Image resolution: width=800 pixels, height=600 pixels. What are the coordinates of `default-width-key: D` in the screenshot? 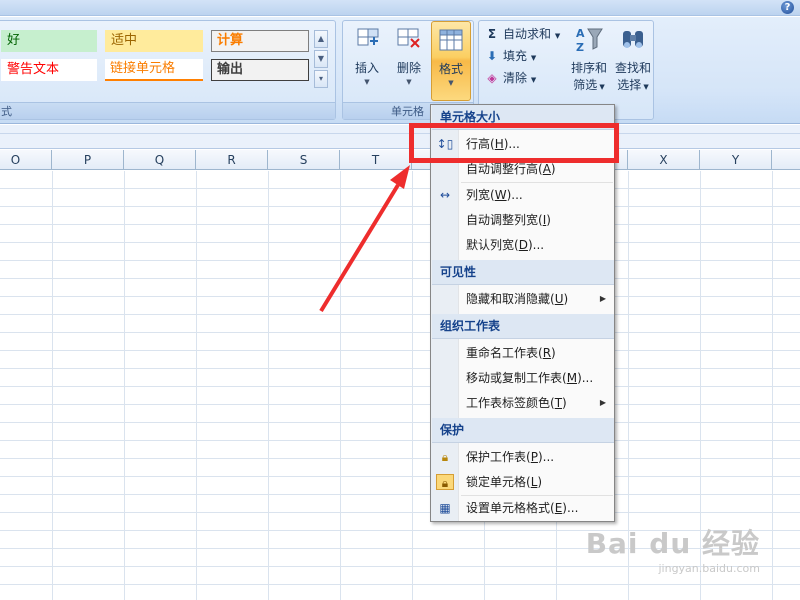 It's located at (523, 245).